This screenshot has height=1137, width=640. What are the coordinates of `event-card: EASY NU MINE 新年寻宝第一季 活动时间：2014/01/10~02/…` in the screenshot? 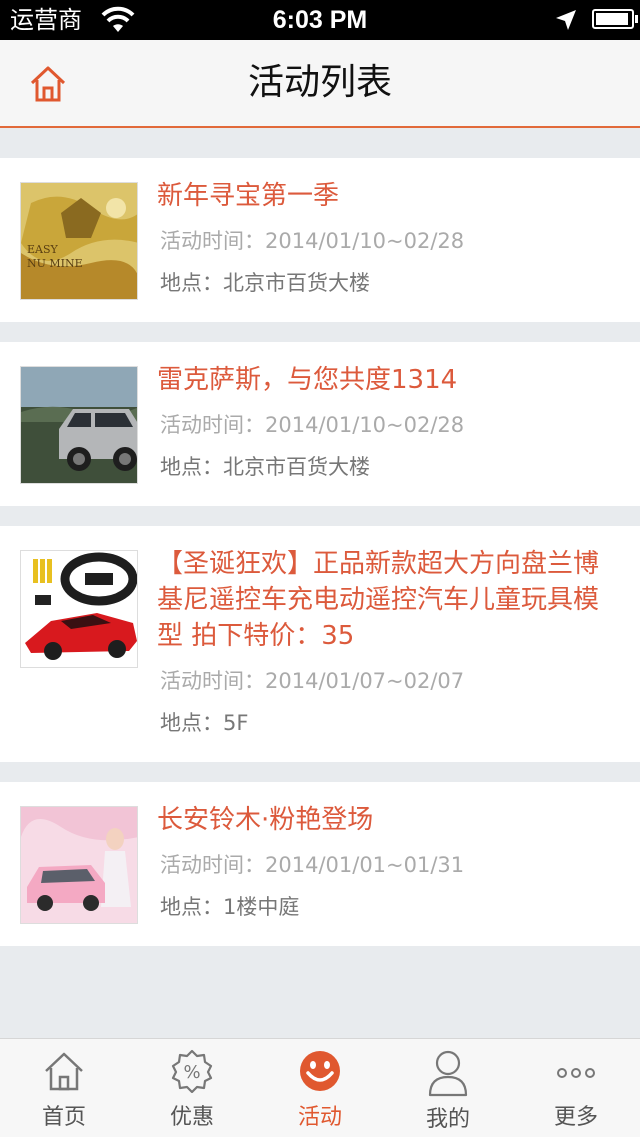 It's located at (320, 240).